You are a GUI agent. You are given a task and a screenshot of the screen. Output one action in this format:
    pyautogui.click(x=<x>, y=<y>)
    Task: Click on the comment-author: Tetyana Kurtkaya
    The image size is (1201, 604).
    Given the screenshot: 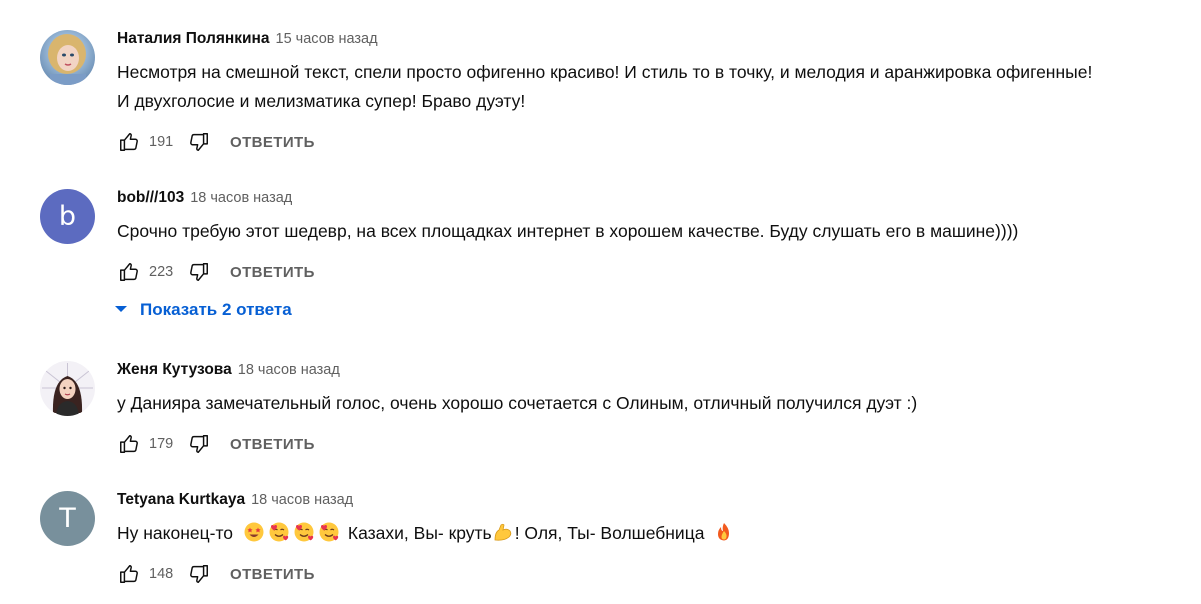 What is the action you would take?
    pyautogui.click(x=181, y=500)
    